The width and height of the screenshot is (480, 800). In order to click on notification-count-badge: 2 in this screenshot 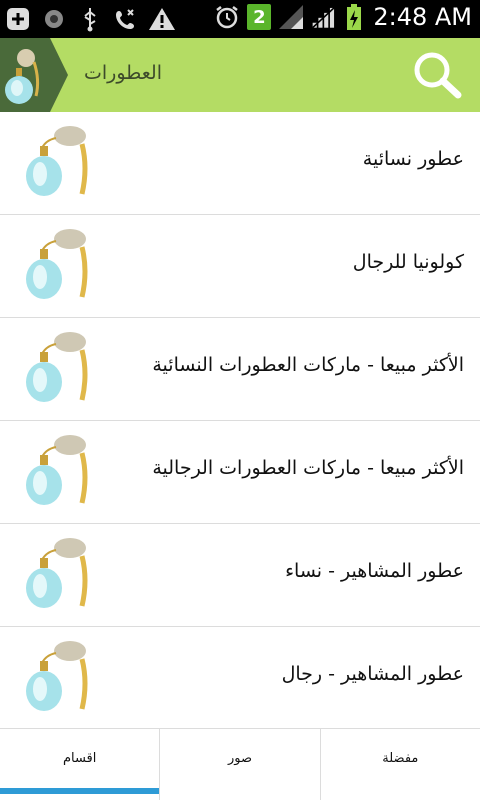, I will do `click(259, 17)`.